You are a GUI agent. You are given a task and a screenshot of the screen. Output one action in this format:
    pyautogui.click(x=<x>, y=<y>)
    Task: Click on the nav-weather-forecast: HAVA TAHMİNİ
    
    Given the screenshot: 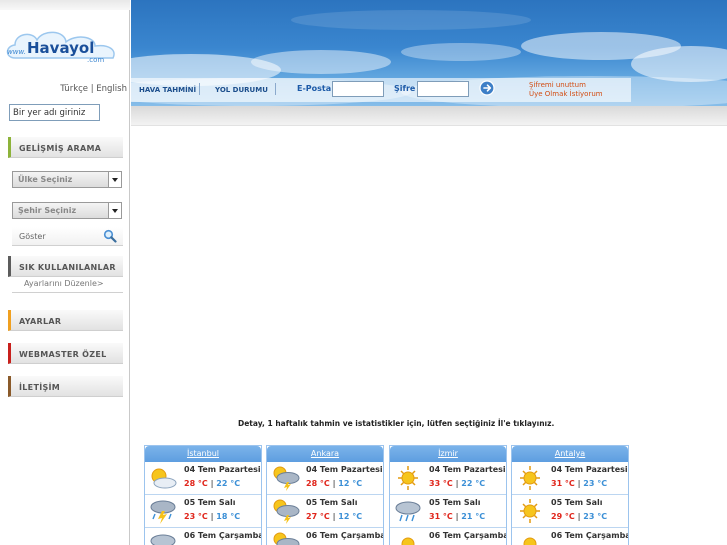 What is the action you would take?
    pyautogui.click(x=167, y=90)
    